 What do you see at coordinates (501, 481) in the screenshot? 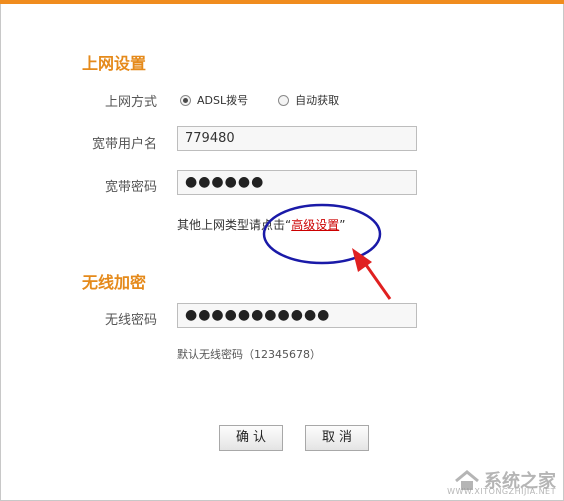
I see `site-watermark: 系统之家 WWW.XITONGZHIJIA.NET` at bounding box center [501, 481].